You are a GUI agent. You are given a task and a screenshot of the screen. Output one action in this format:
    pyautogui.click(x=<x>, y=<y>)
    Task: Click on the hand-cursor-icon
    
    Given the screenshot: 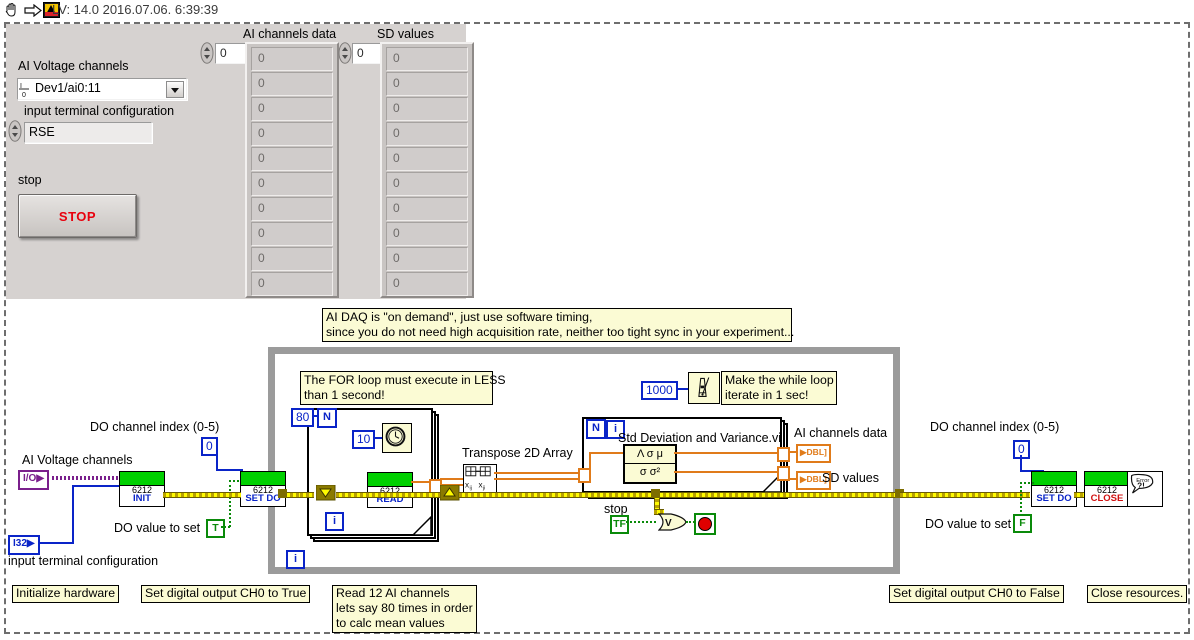 What is the action you would take?
    pyautogui.click(x=12, y=10)
    